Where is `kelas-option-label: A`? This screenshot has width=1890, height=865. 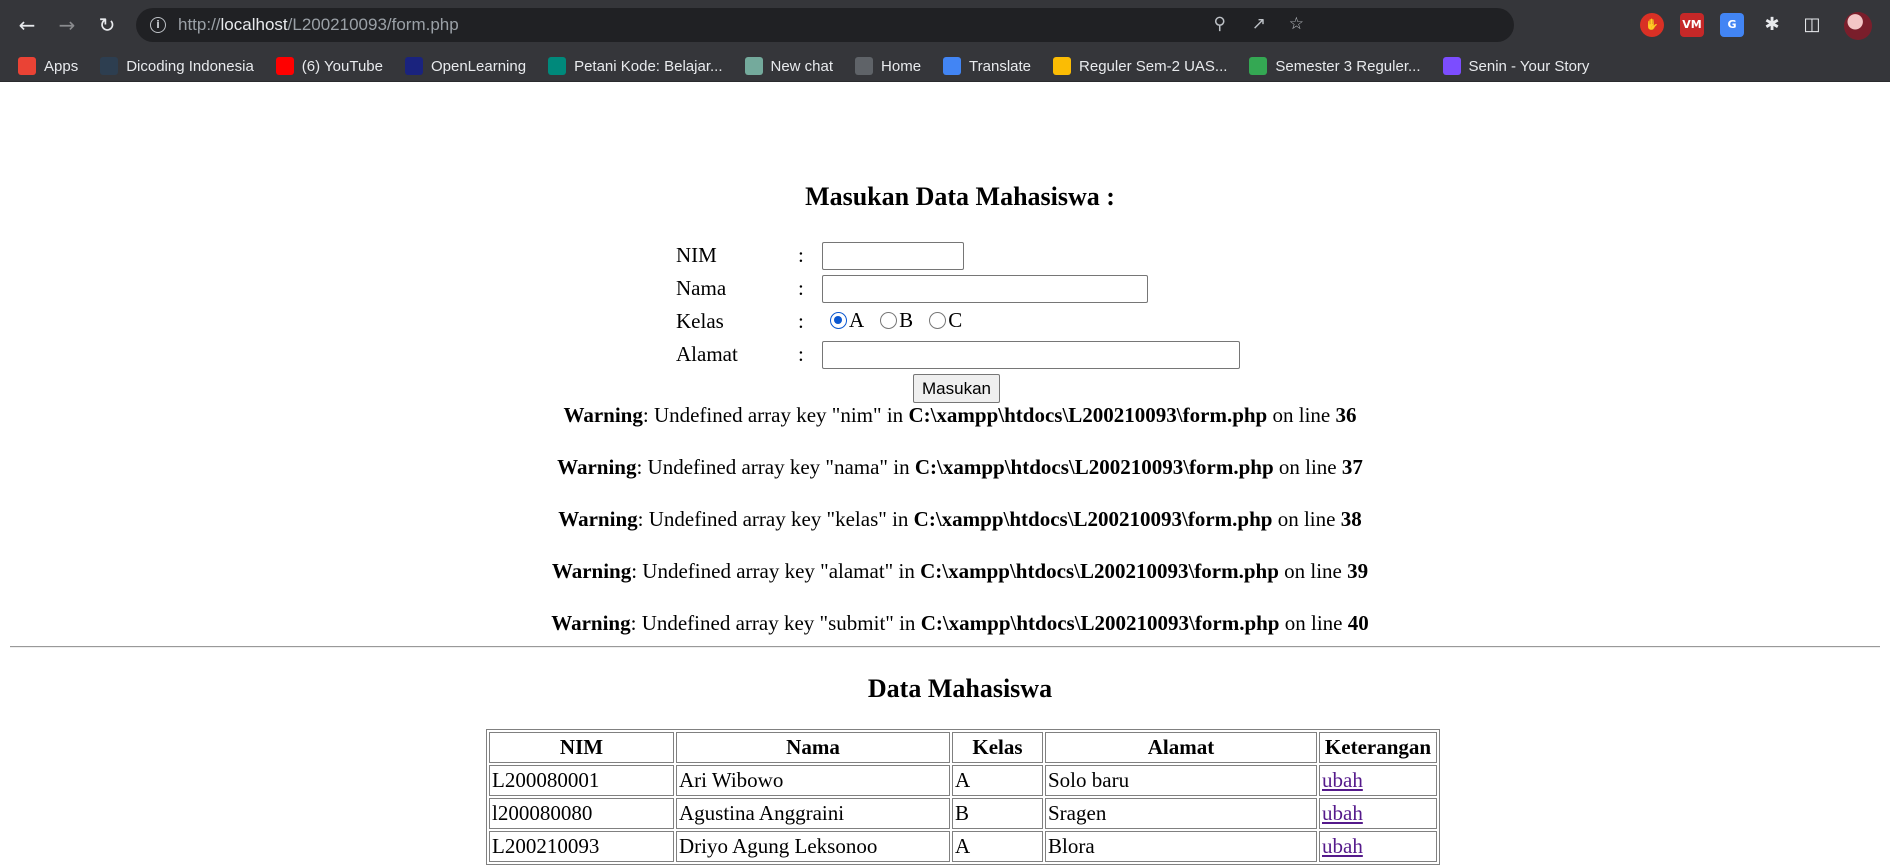
kelas-option-label: A is located at coordinates (857, 320).